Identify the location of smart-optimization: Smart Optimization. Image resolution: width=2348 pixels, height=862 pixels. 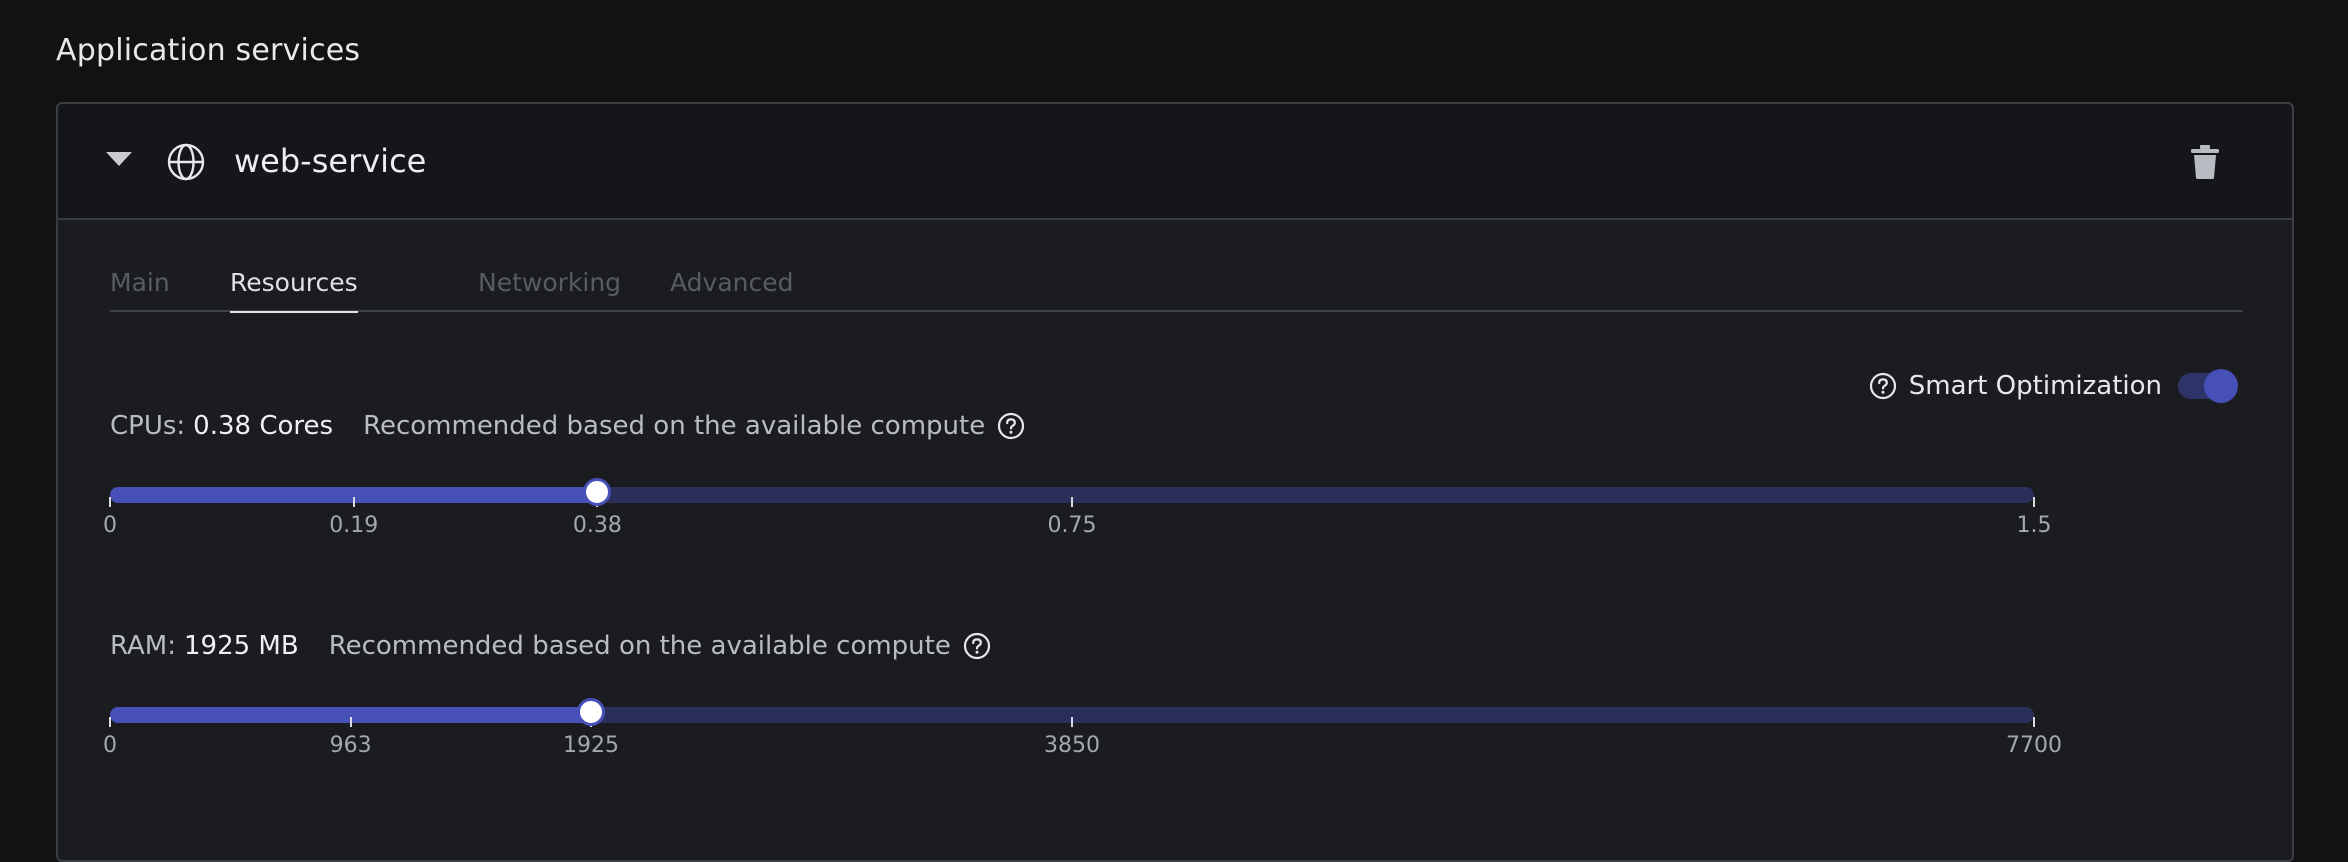
(2053, 386).